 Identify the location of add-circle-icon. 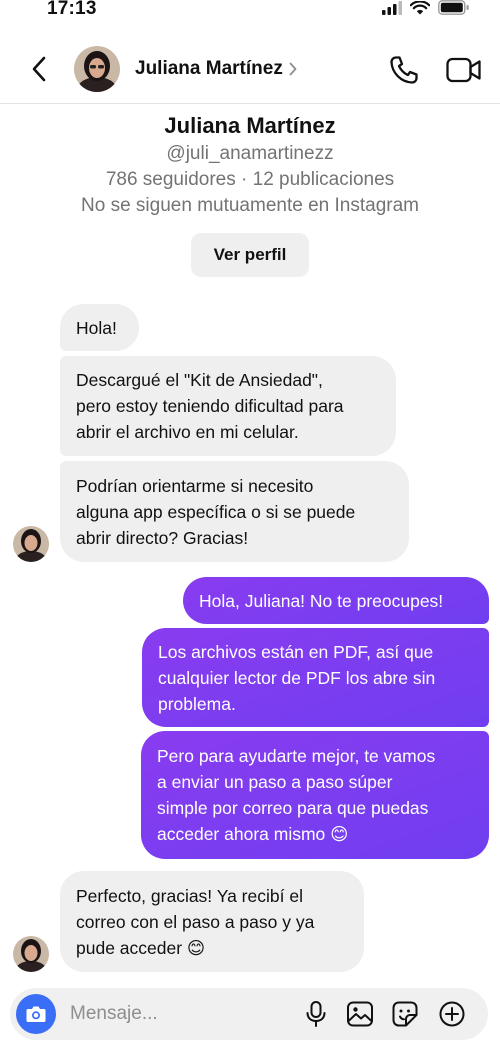
(452, 1014).